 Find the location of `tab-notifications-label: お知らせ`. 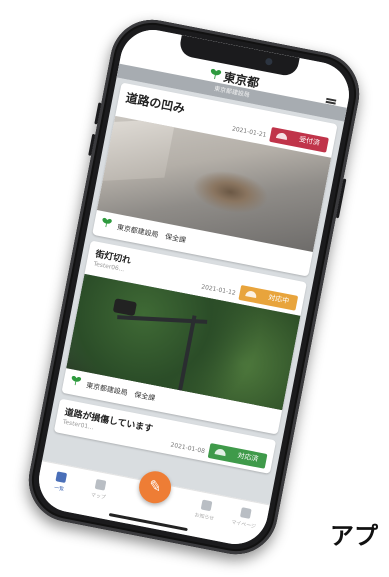

tab-notifications-label: お知らせ is located at coordinates (204, 517).